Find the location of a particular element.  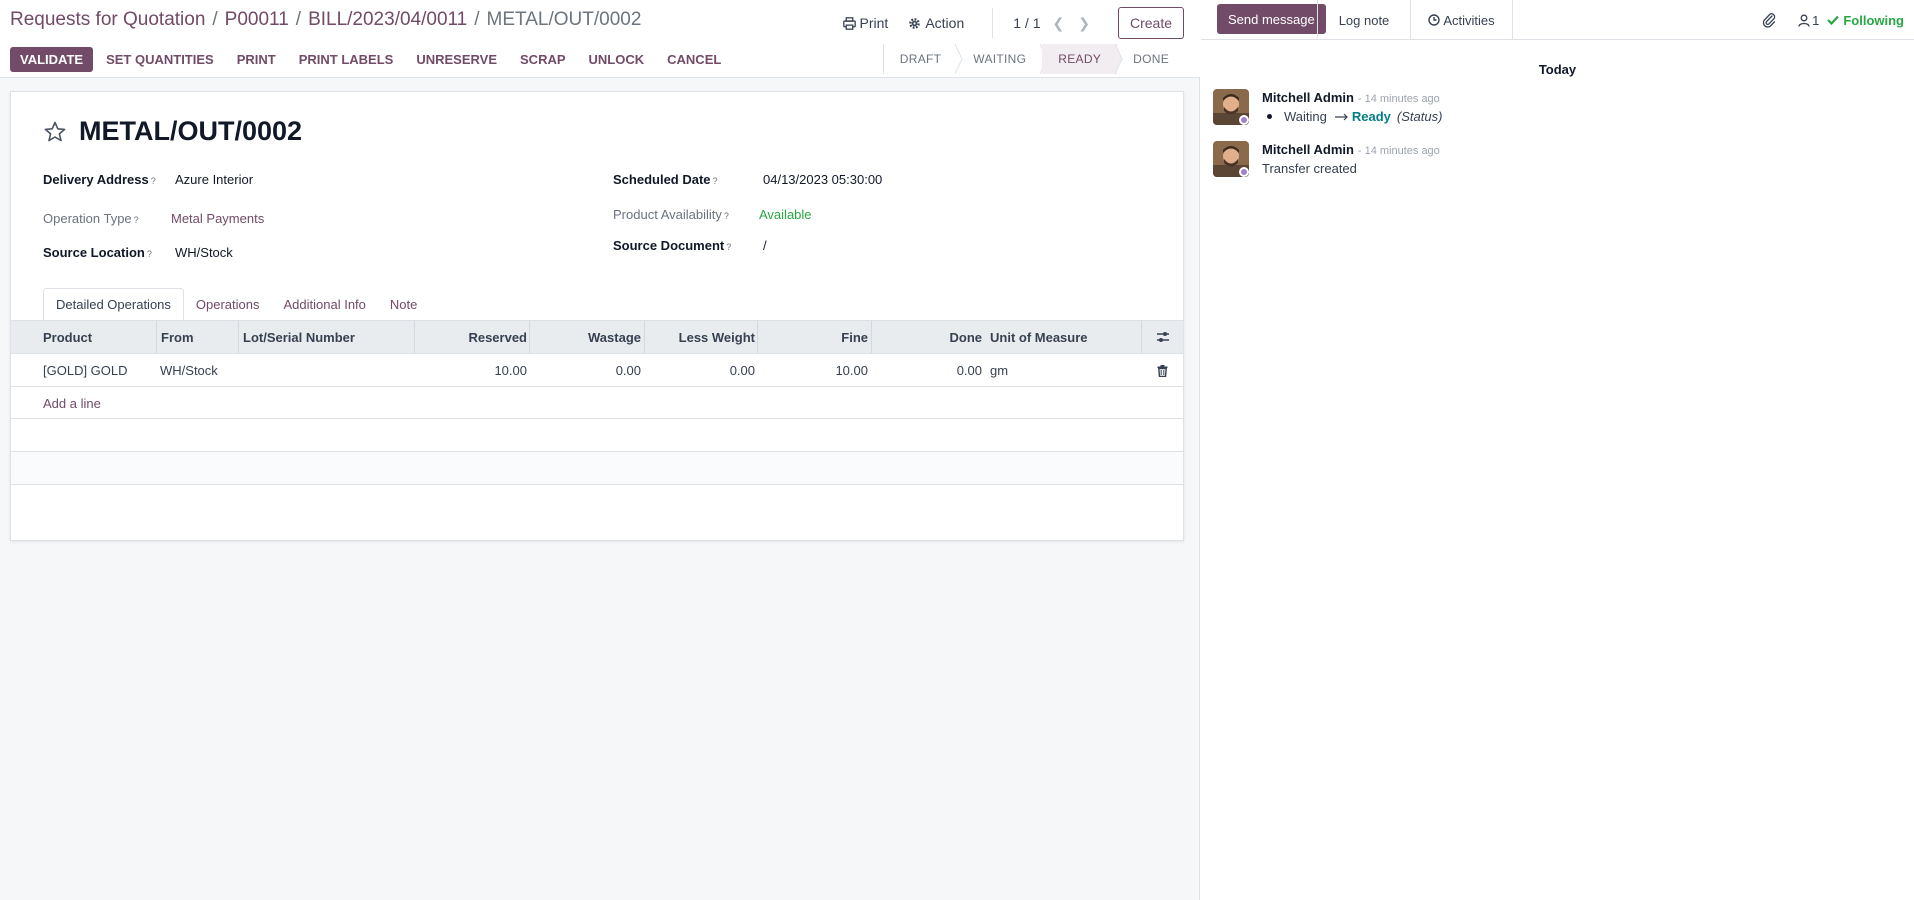

star-icon is located at coordinates (55, 132).